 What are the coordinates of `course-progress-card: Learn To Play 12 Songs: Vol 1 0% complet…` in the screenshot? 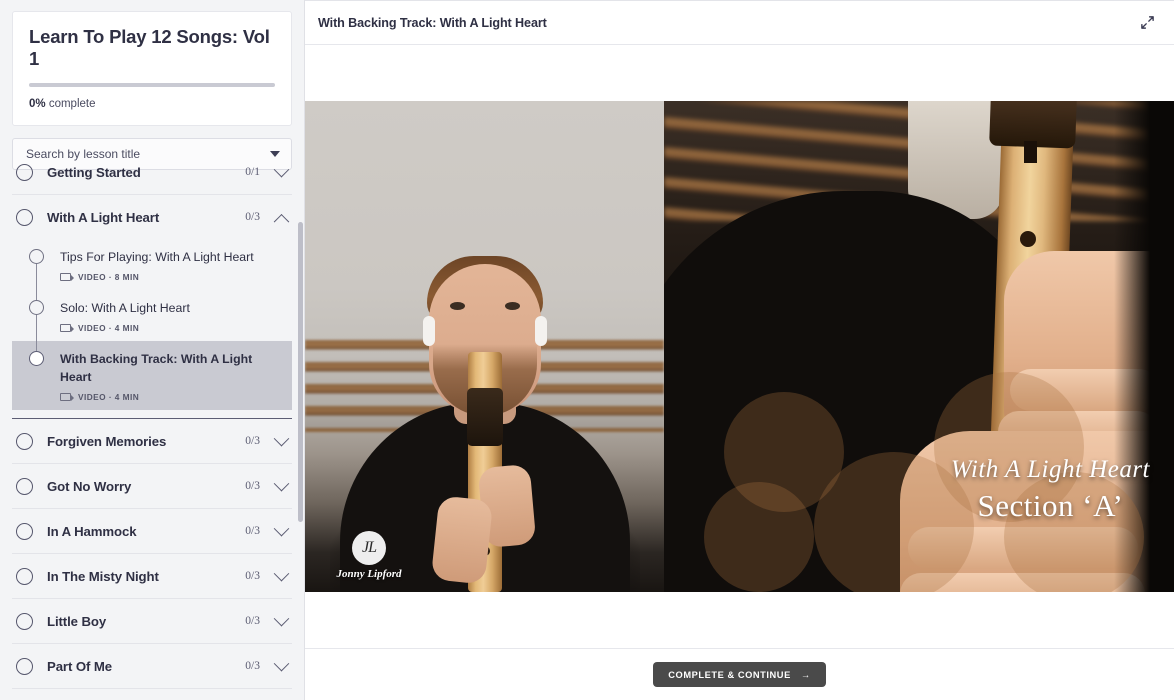 It's located at (152, 68).